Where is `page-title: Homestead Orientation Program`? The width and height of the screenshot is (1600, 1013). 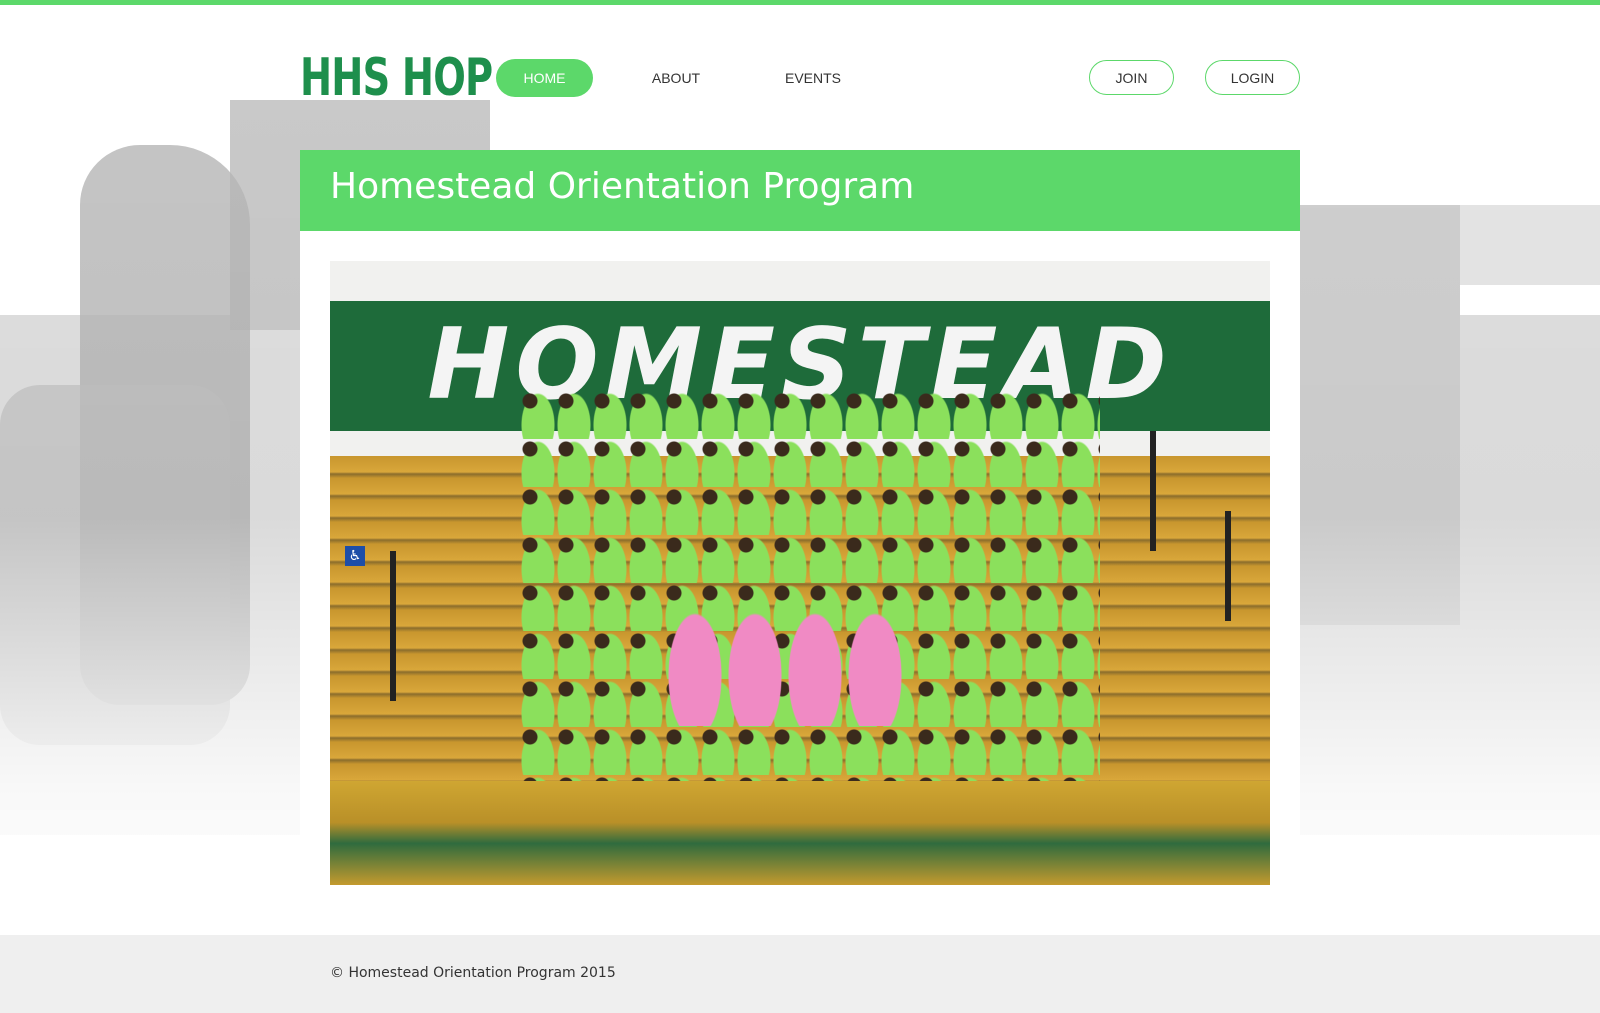
page-title: Homestead Orientation Program is located at coordinates (622, 186).